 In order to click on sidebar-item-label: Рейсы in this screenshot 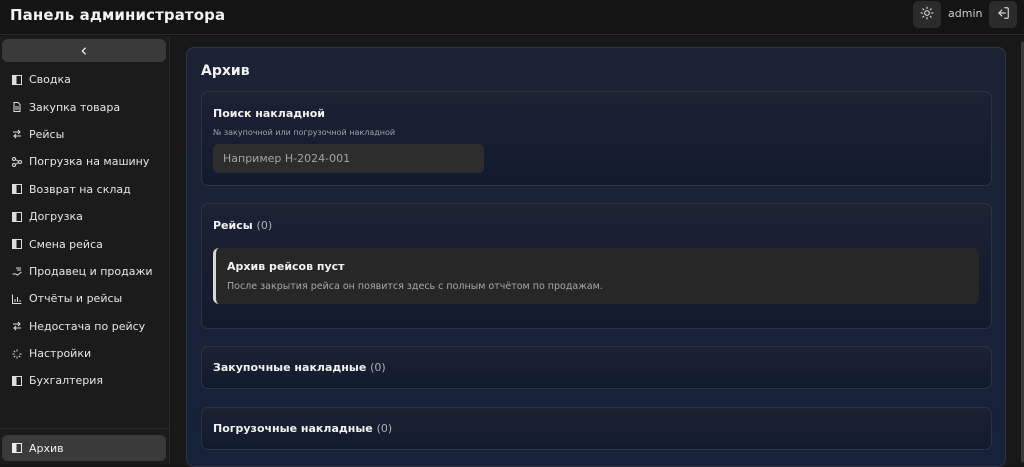, I will do `click(47, 134)`.